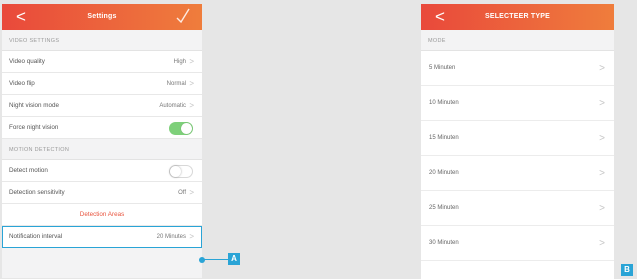 The height and width of the screenshot is (279, 637). What do you see at coordinates (182, 193) in the screenshot?
I see `row-value: Off` at bounding box center [182, 193].